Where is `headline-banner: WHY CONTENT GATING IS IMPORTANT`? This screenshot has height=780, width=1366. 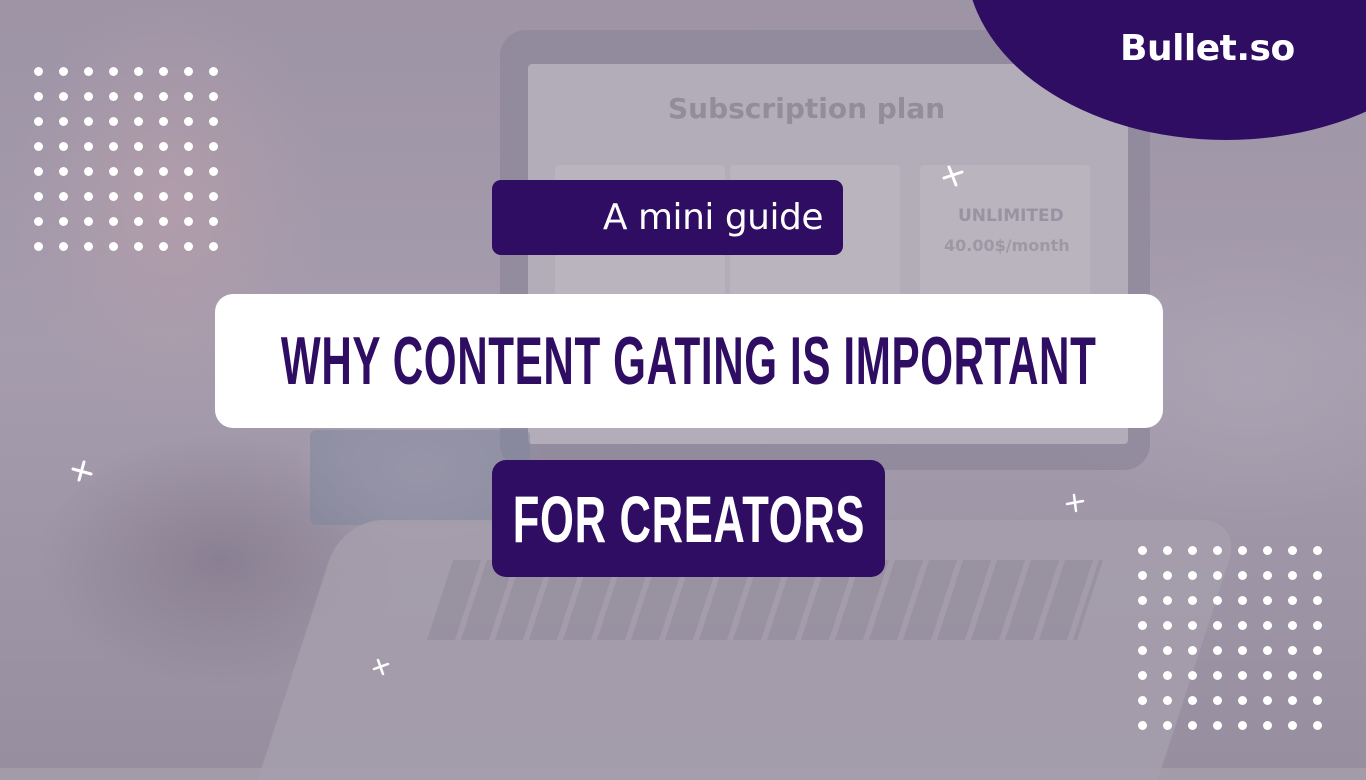 headline-banner: WHY CONTENT GATING IS IMPORTANT is located at coordinates (689, 361).